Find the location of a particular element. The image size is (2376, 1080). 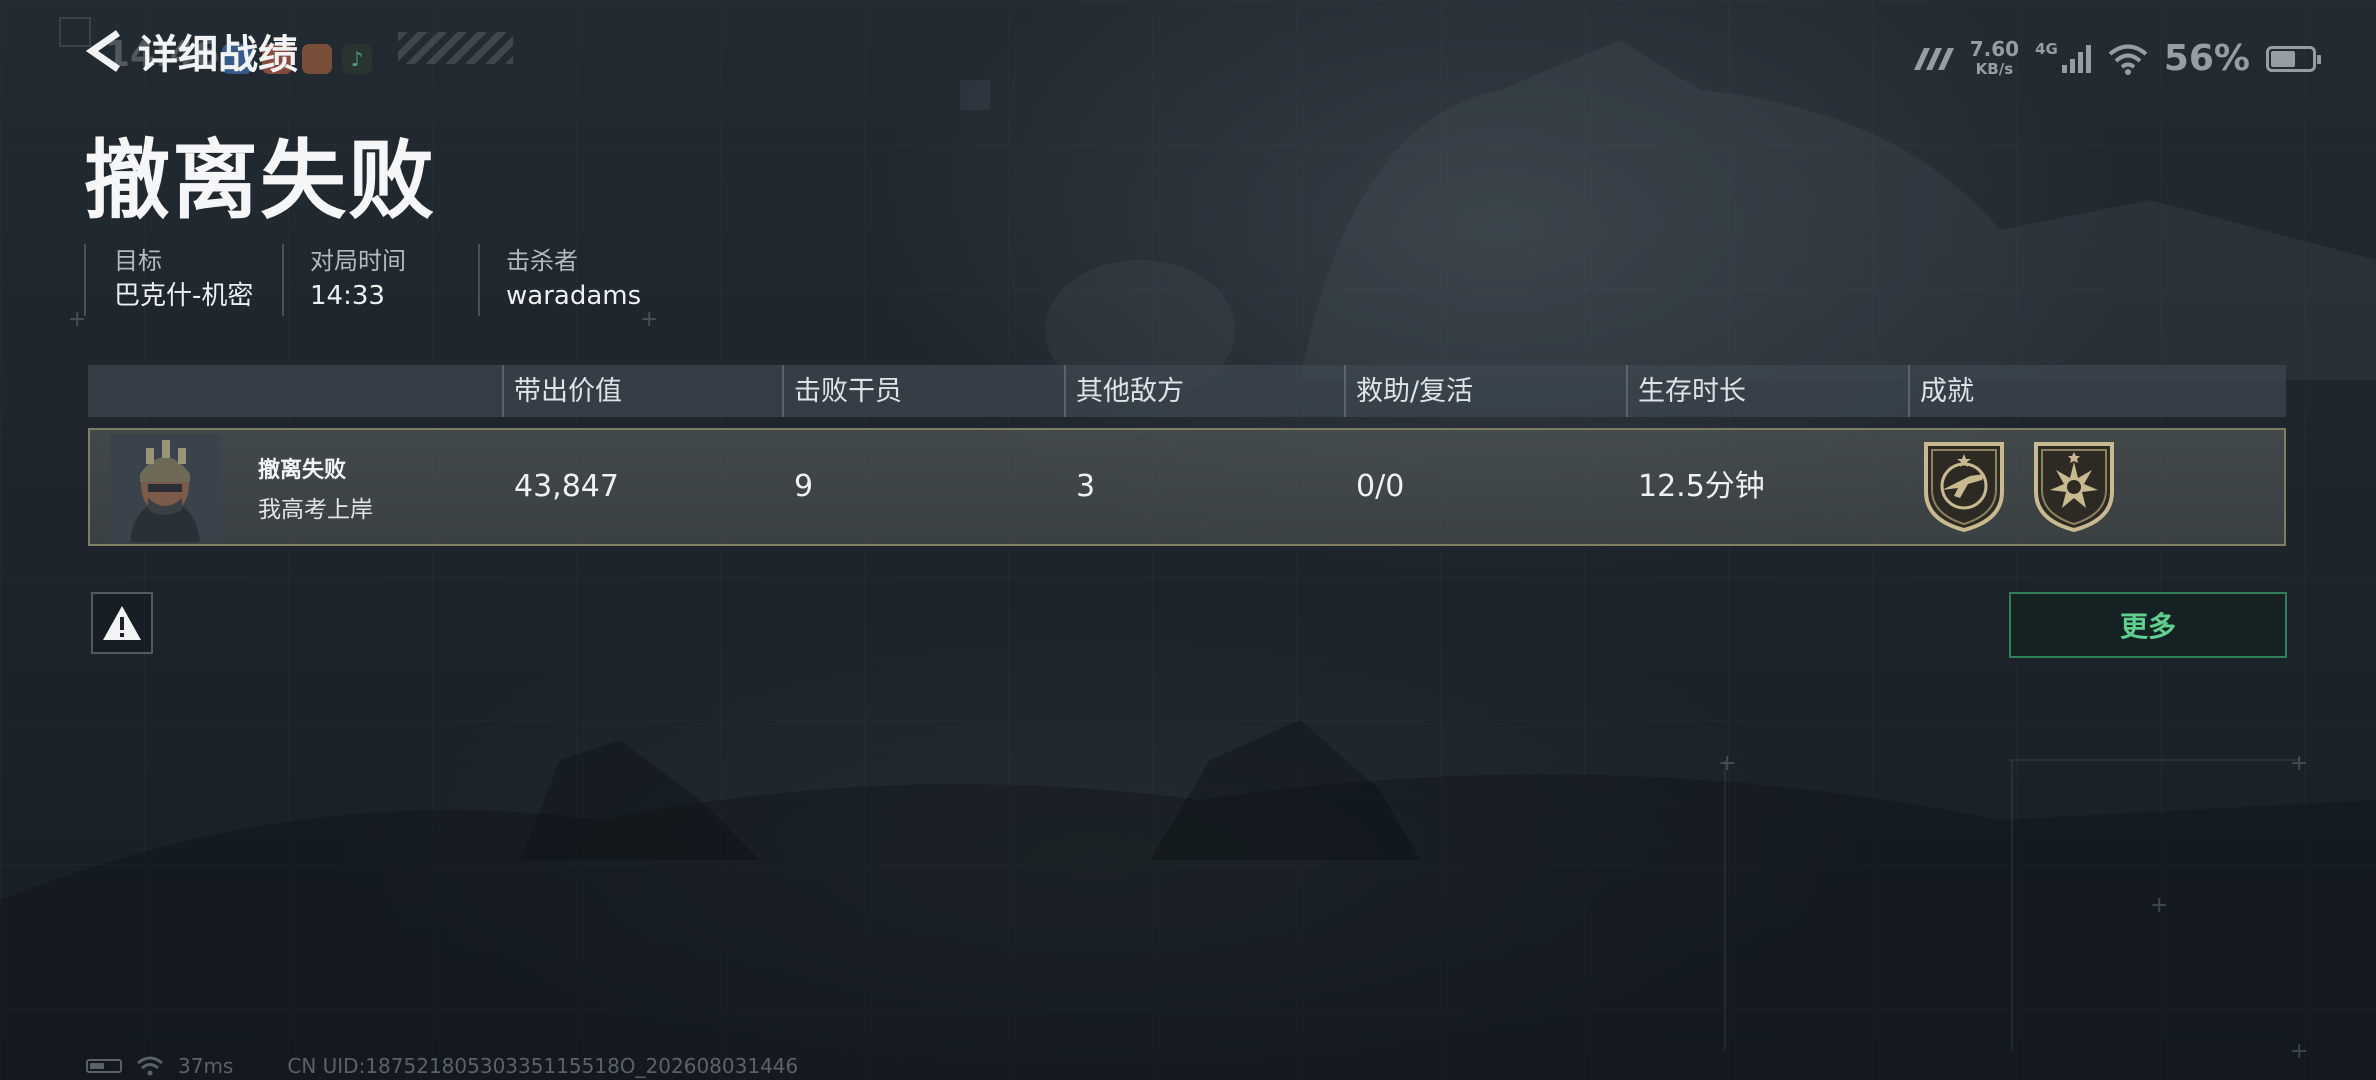

info-target: 目标 巴克什-机密 is located at coordinates (183, 280).